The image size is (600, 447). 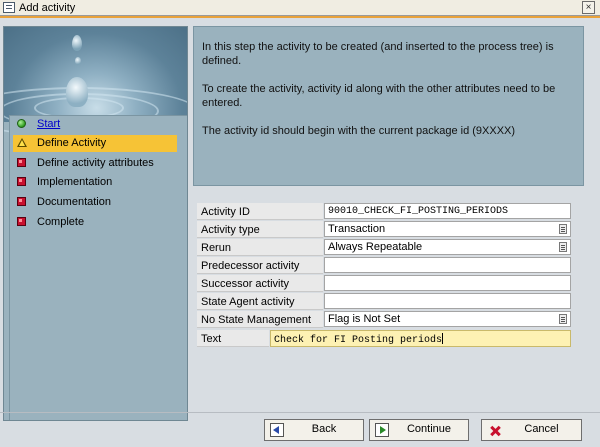 What do you see at coordinates (447, 319) in the screenshot?
I see `no-state-management-select: Flag is Not Set` at bounding box center [447, 319].